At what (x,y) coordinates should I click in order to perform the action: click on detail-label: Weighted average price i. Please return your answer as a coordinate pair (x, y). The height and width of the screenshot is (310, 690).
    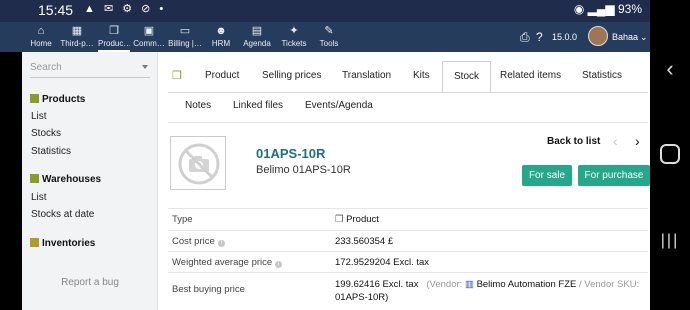
    Looking at the image, I should click on (227, 262).